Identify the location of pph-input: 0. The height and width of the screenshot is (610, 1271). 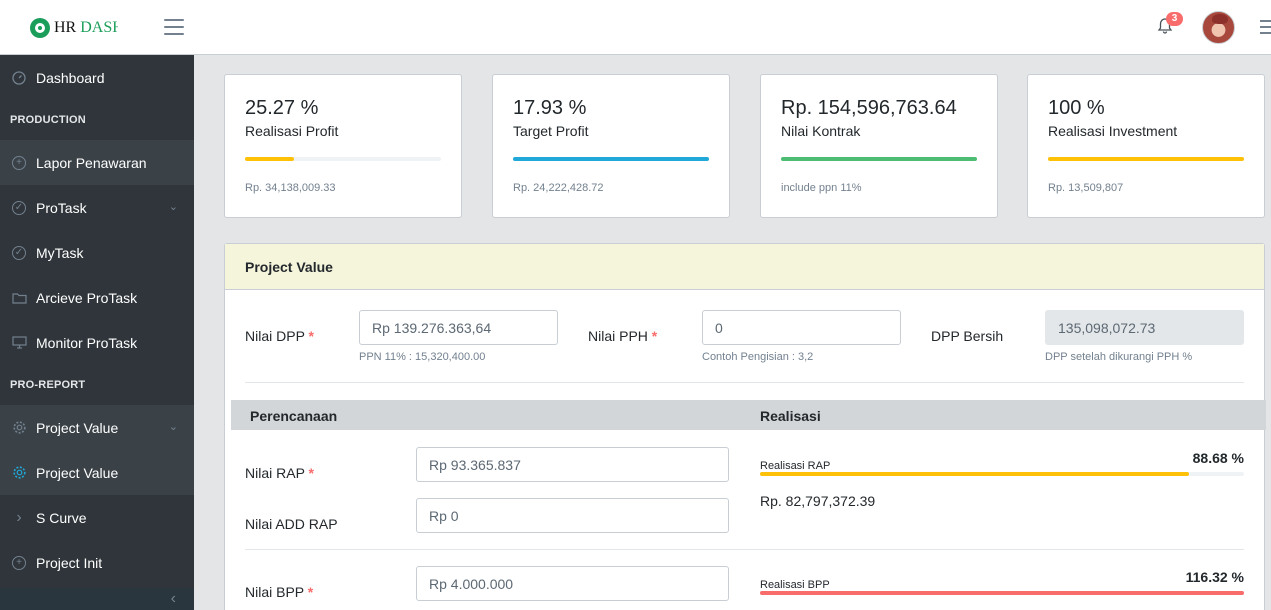
(801, 327).